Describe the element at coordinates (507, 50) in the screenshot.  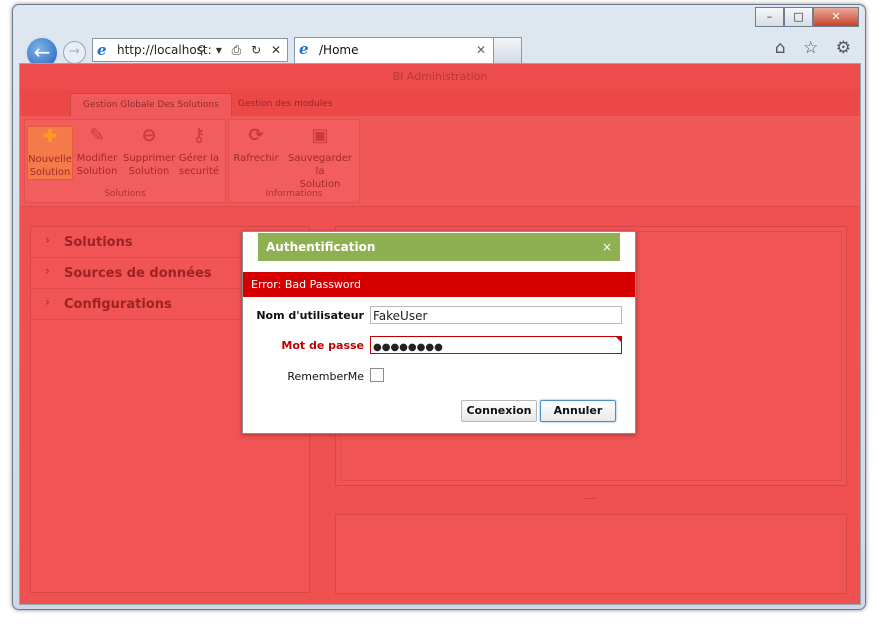
I see `new-tab-button` at that location.